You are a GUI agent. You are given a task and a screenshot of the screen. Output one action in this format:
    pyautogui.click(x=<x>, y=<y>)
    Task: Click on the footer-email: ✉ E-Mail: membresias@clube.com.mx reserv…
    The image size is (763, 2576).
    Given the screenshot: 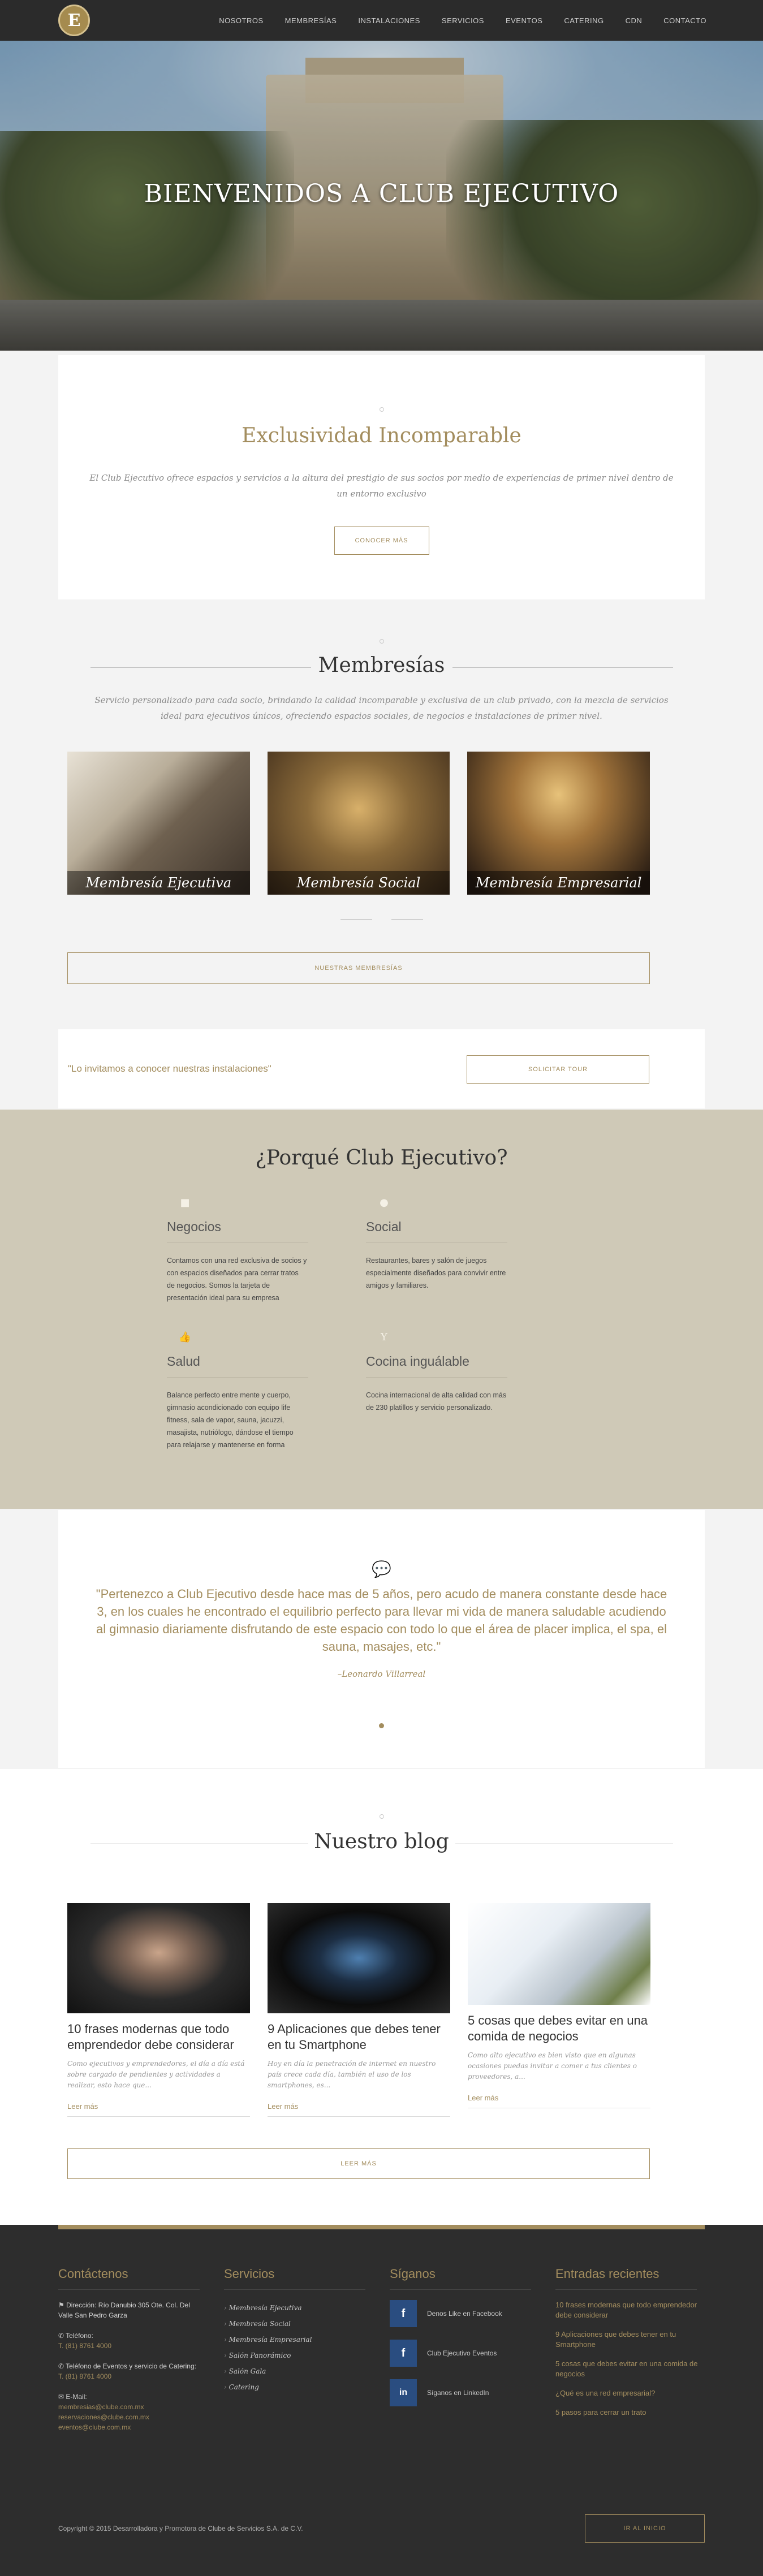 What is the action you would take?
    pyautogui.click(x=129, y=2412)
    